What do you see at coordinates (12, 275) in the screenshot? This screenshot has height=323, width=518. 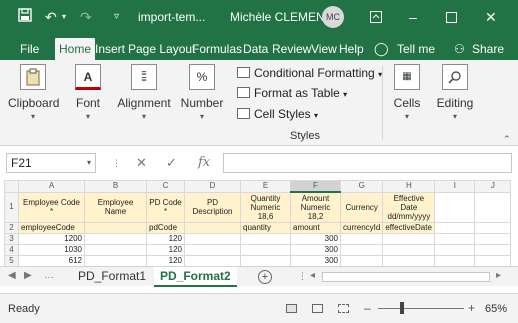 I see `prev-sheet-icon: ◀` at bounding box center [12, 275].